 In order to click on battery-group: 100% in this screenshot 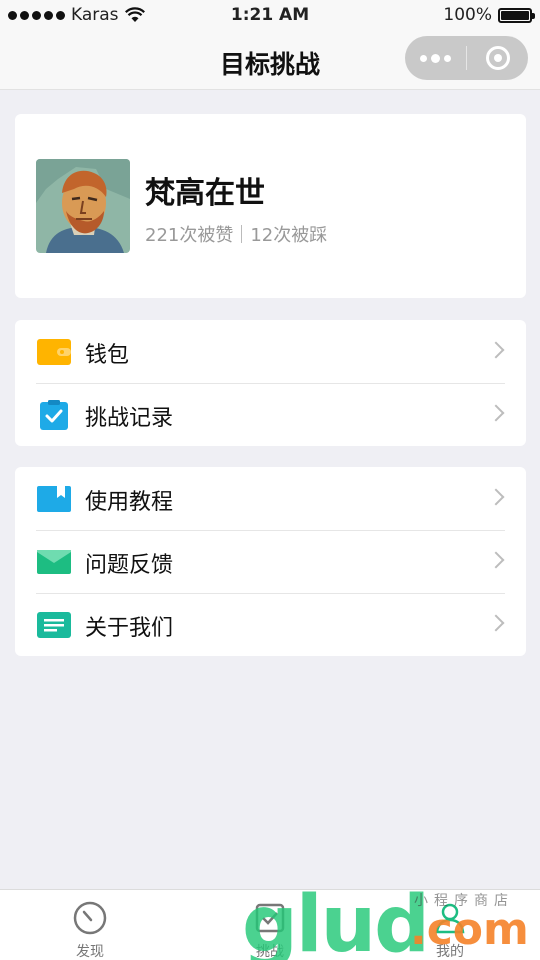, I will do `click(489, 15)`.